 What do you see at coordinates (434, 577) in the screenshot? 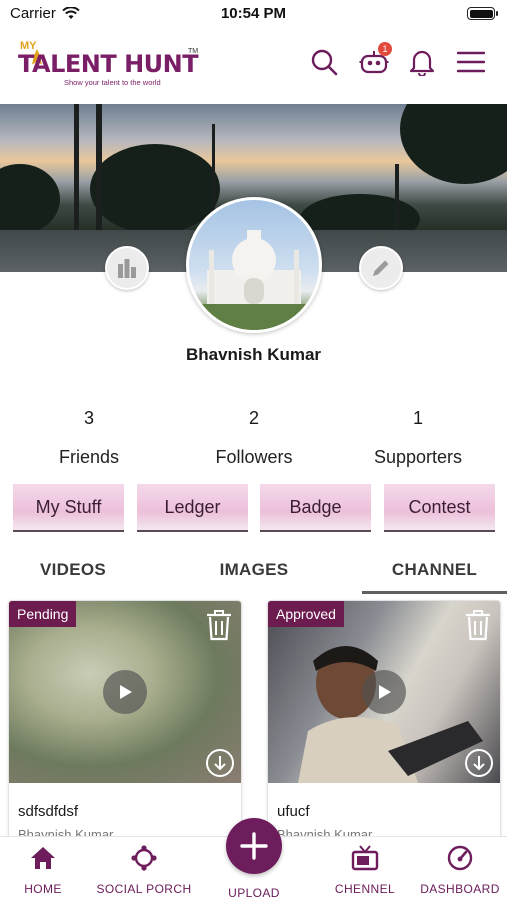
I see `tab-channel: CHANNEL` at bounding box center [434, 577].